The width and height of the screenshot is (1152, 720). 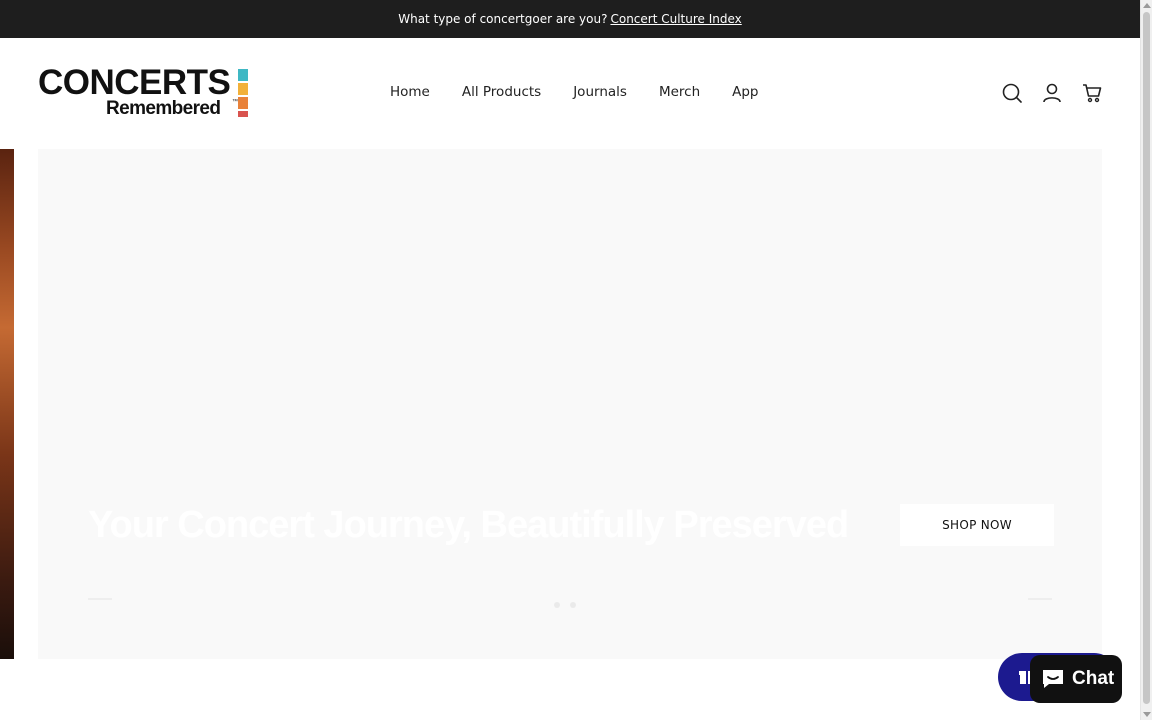 I want to click on slide-next-arrow, so click(x=1040, y=599).